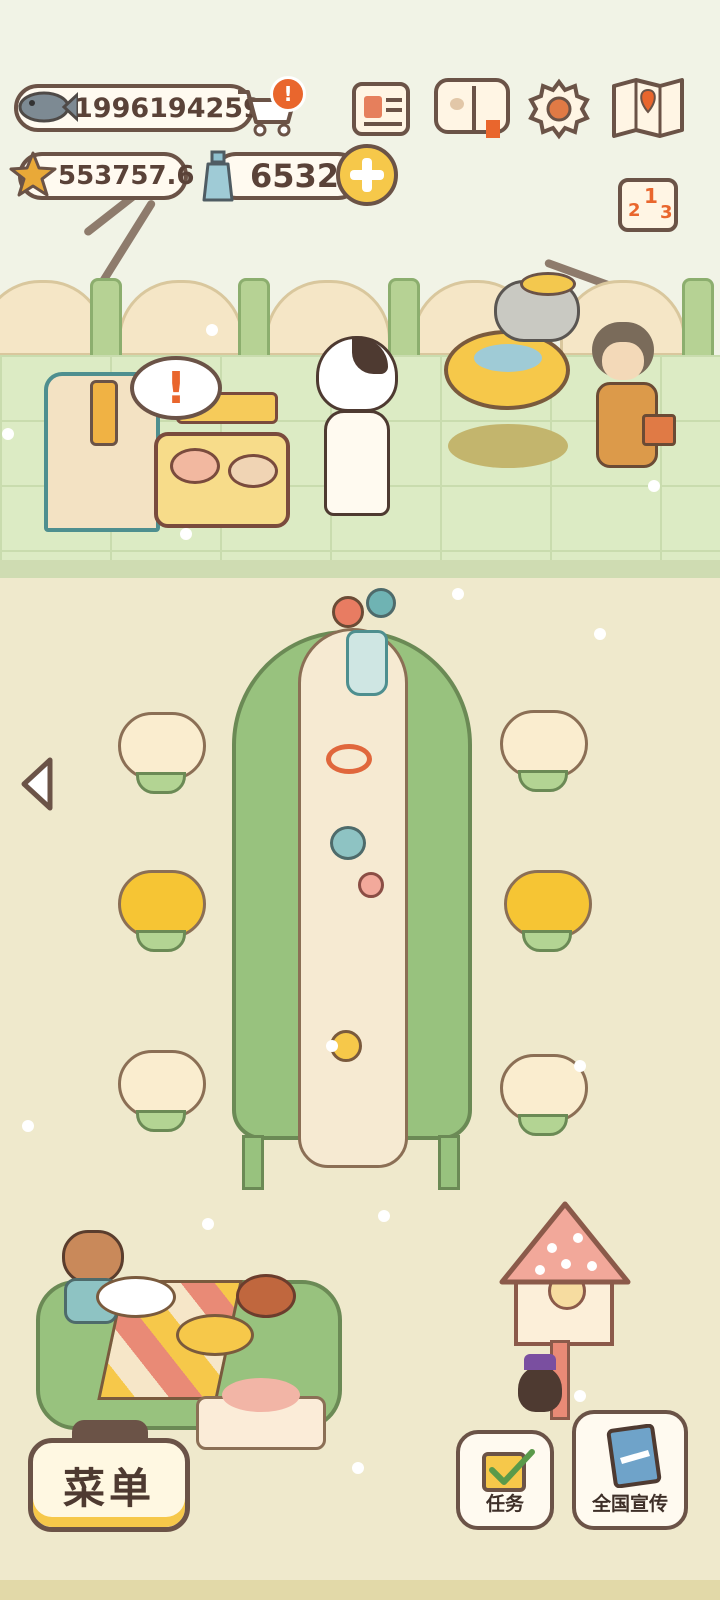 The image size is (720, 1600). I want to click on menu-clipboard-clip, so click(110, 1431).